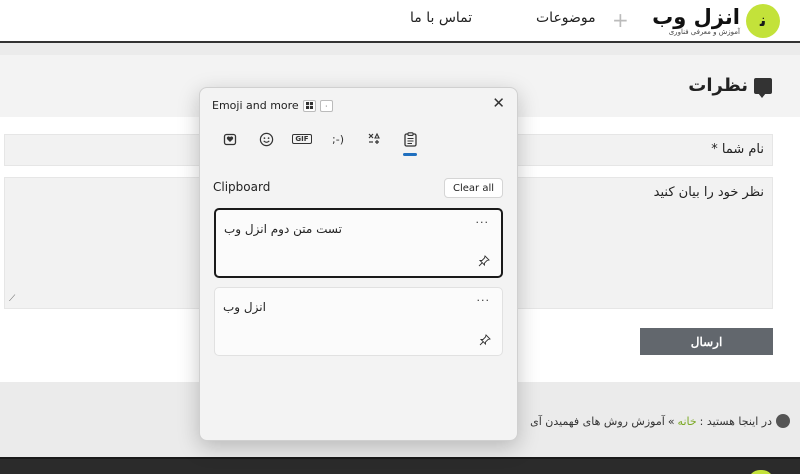 This screenshot has height=474, width=800. Describe the element at coordinates (763, 21) in the screenshot. I see `logo-mark-icon: ﻧ` at that location.